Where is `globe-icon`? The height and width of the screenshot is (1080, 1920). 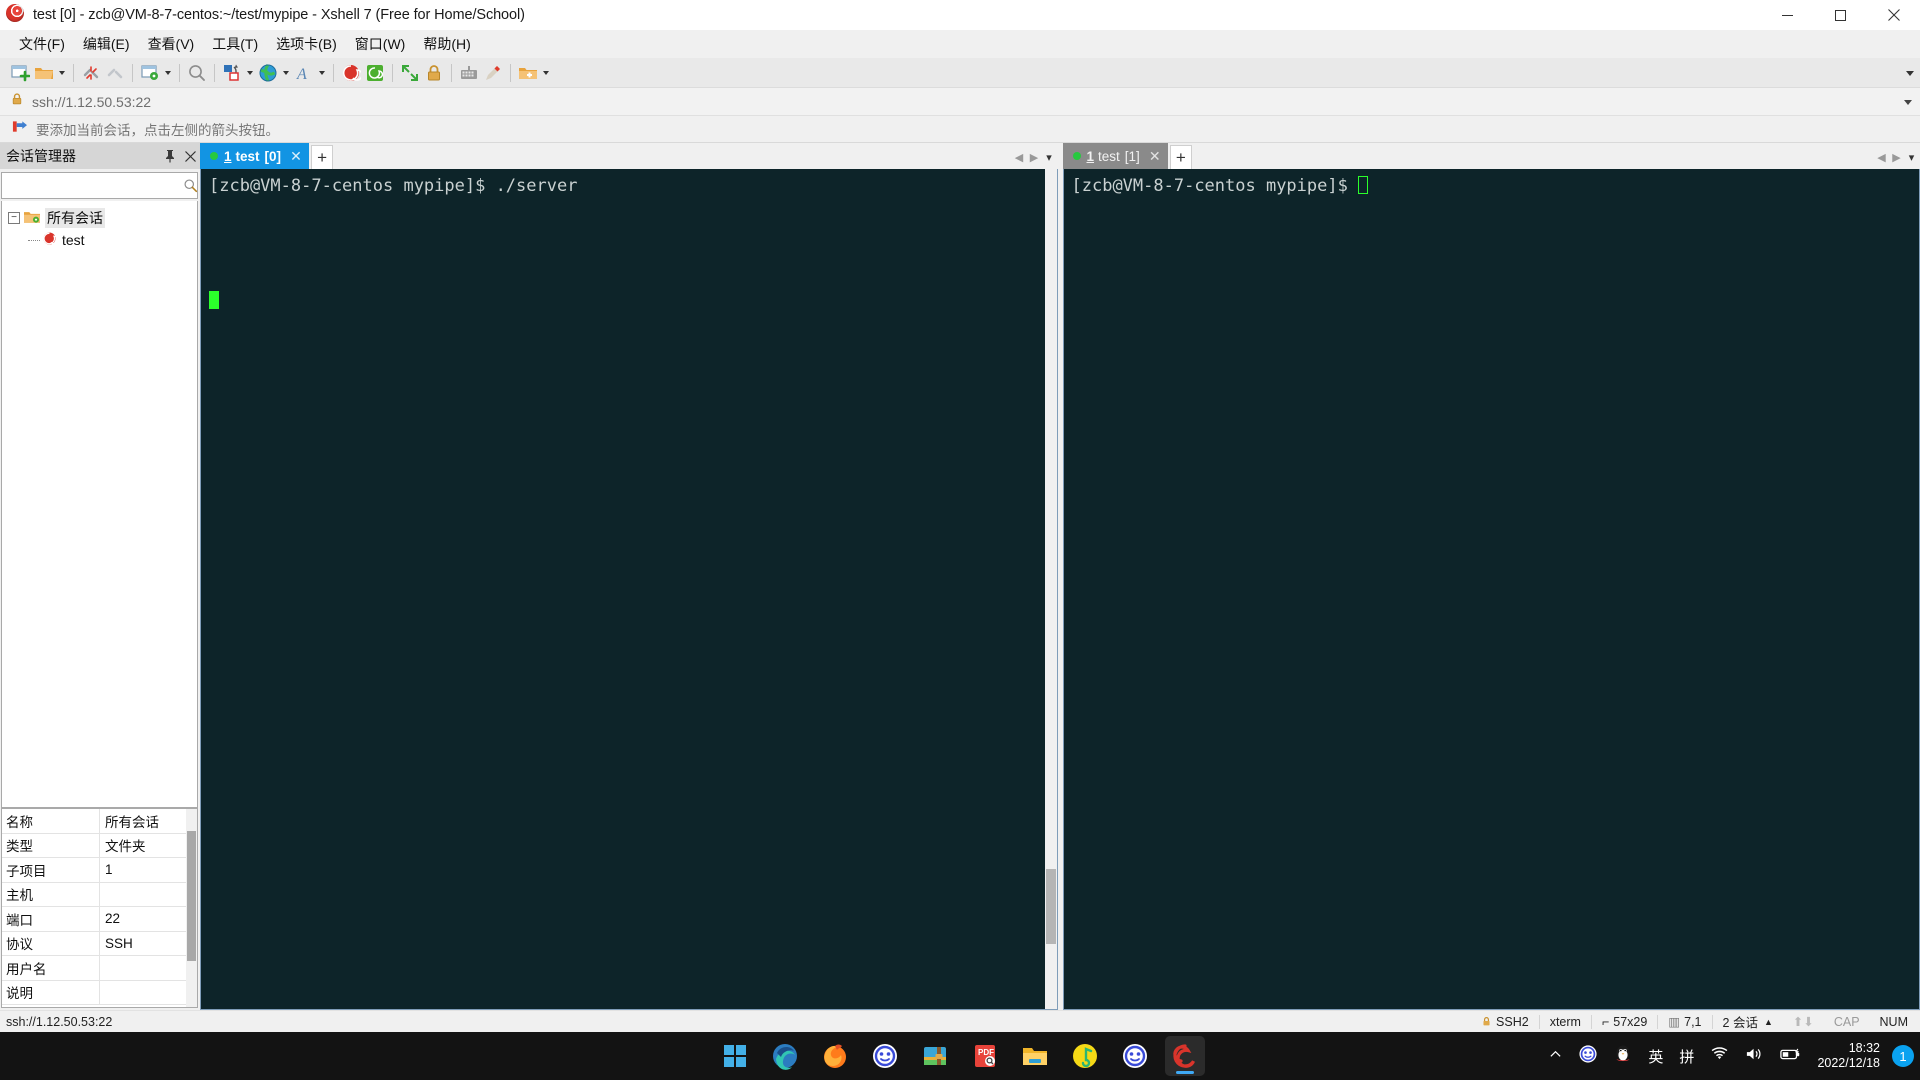
globe-icon is located at coordinates (268, 73).